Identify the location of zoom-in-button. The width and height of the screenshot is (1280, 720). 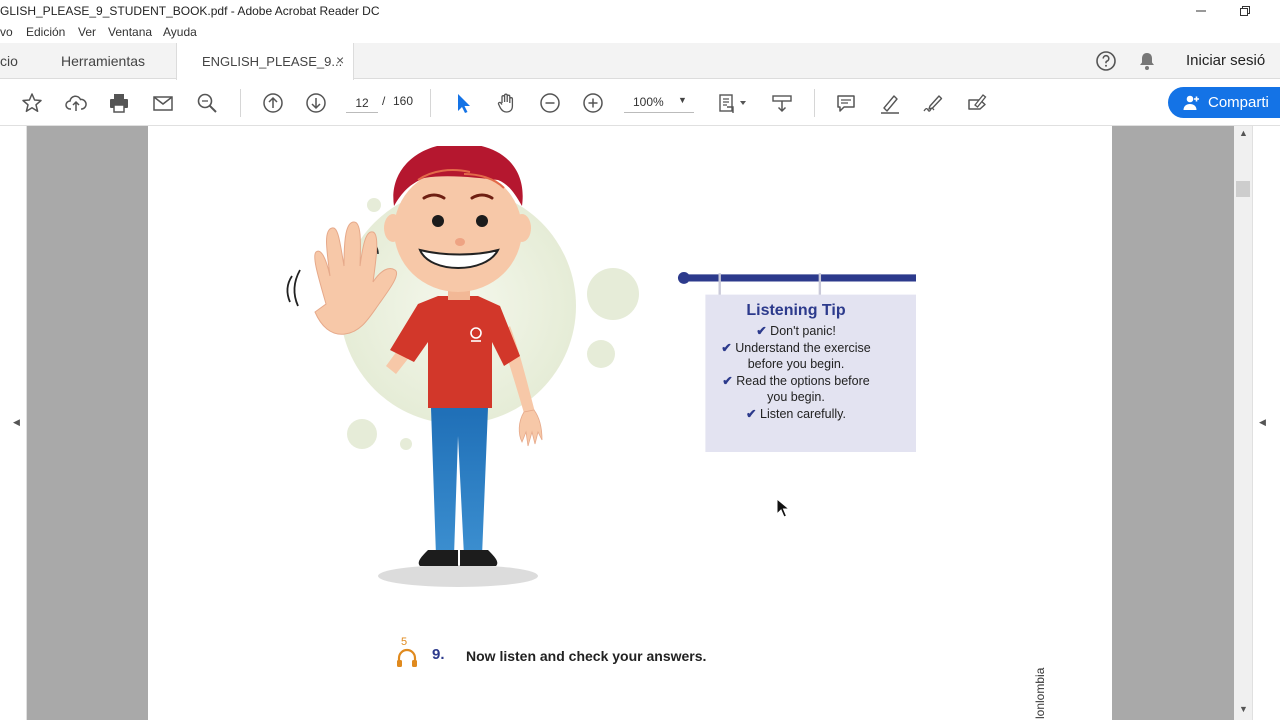
(593, 103).